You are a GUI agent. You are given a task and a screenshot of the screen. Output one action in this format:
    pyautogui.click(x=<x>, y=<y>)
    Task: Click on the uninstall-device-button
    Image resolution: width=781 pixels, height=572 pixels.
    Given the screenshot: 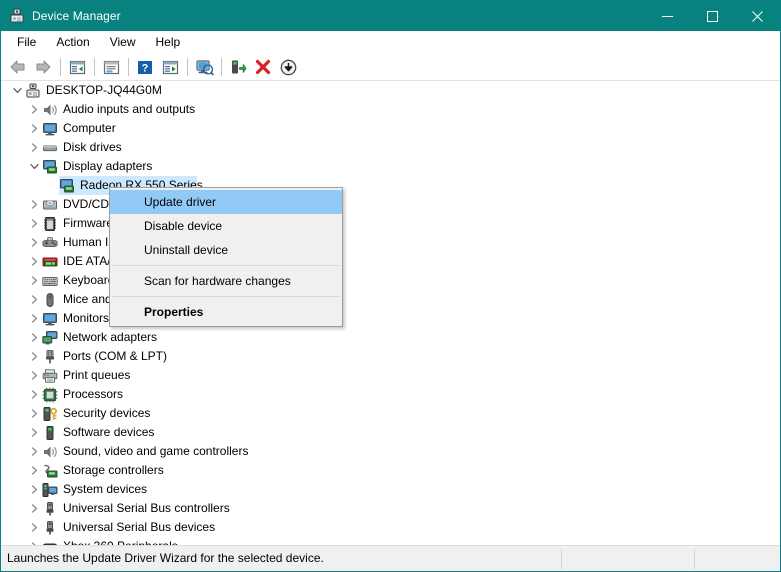 What is the action you would take?
    pyautogui.click(x=263, y=67)
    